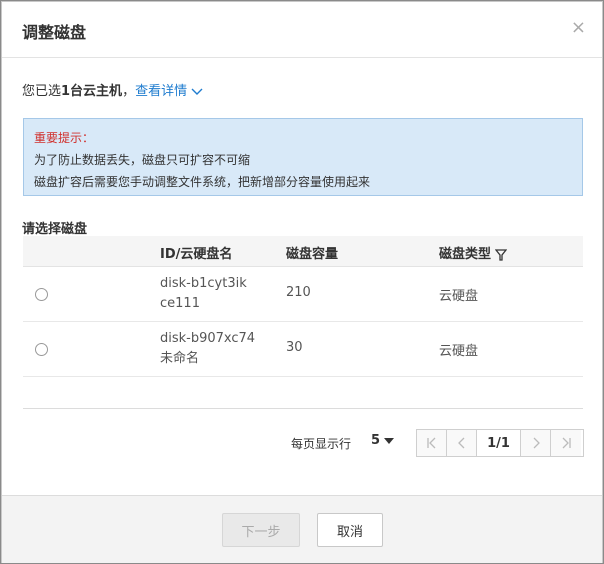  I want to click on notice-line-2: 磁盘扩容后需要您手动调整文件系统，把新增部分容量使用起来, so click(202, 182).